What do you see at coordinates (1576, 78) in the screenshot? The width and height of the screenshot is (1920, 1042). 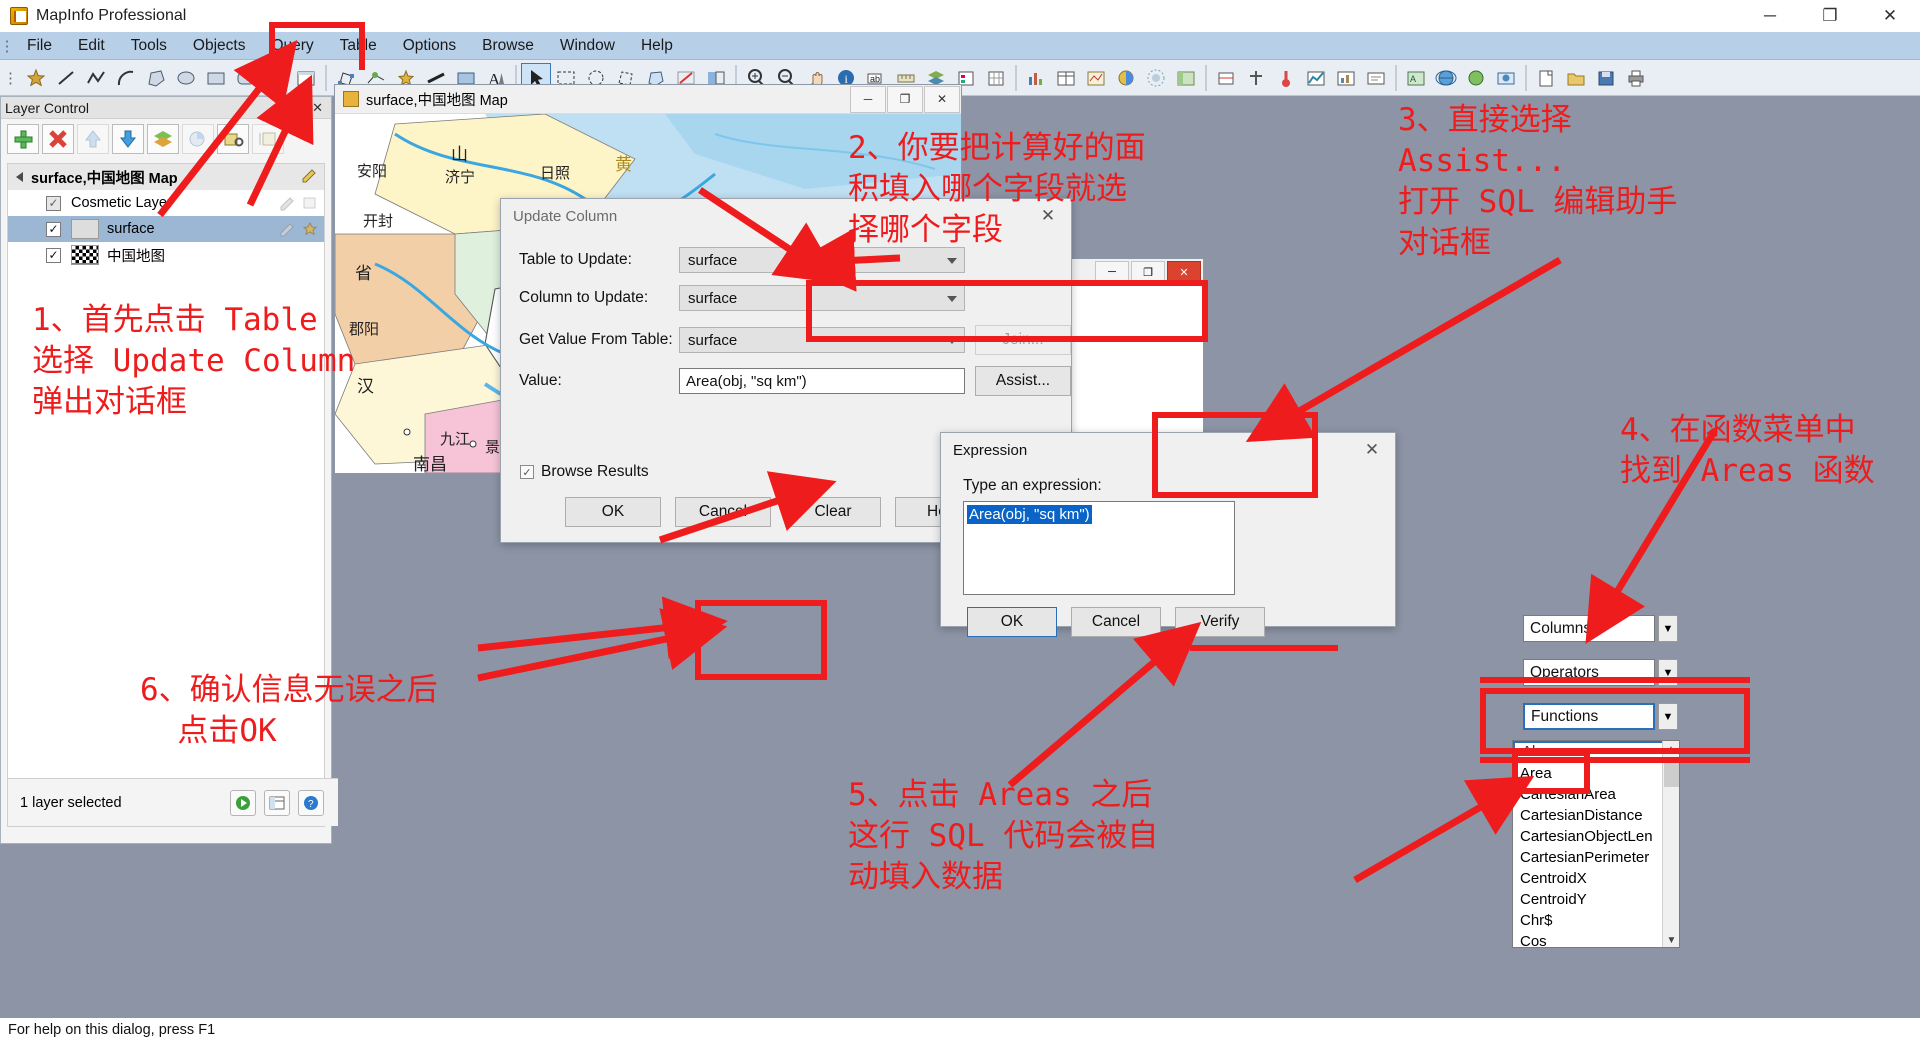 I see `open-folder-icon` at bounding box center [1576, 78].